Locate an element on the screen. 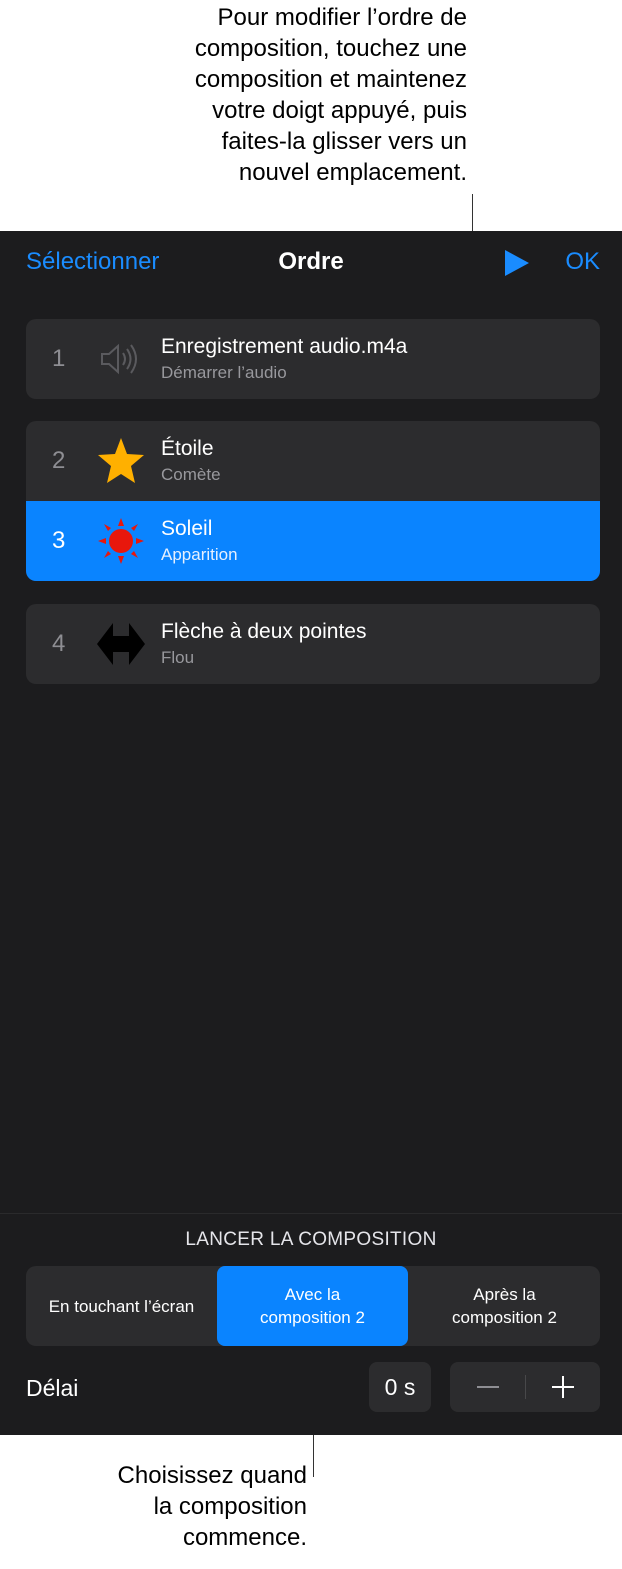 The height and width of the screenshot is (1569, 622). decrement-button is located at coordinates (487, 1387).